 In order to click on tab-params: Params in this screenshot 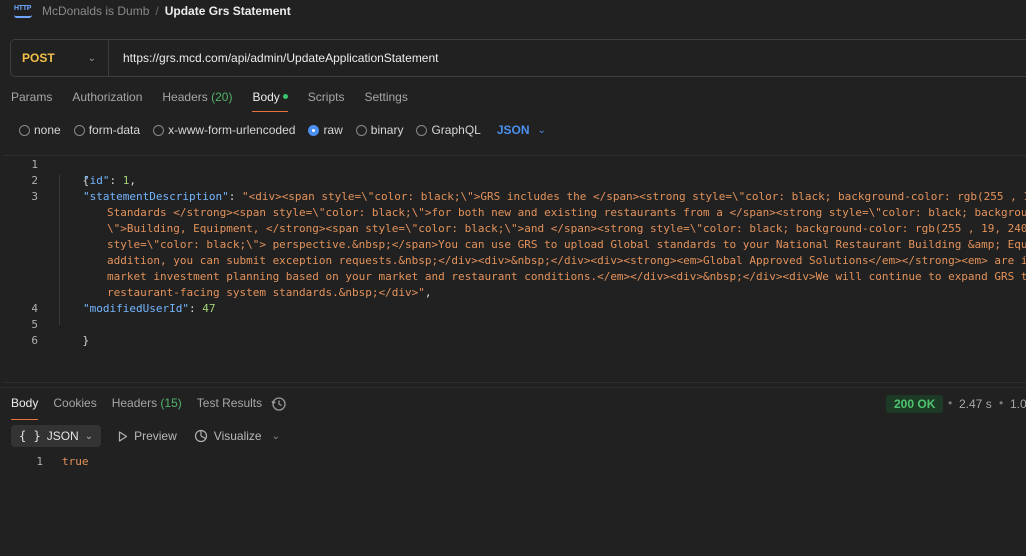, I will do `click(31, 101)`.